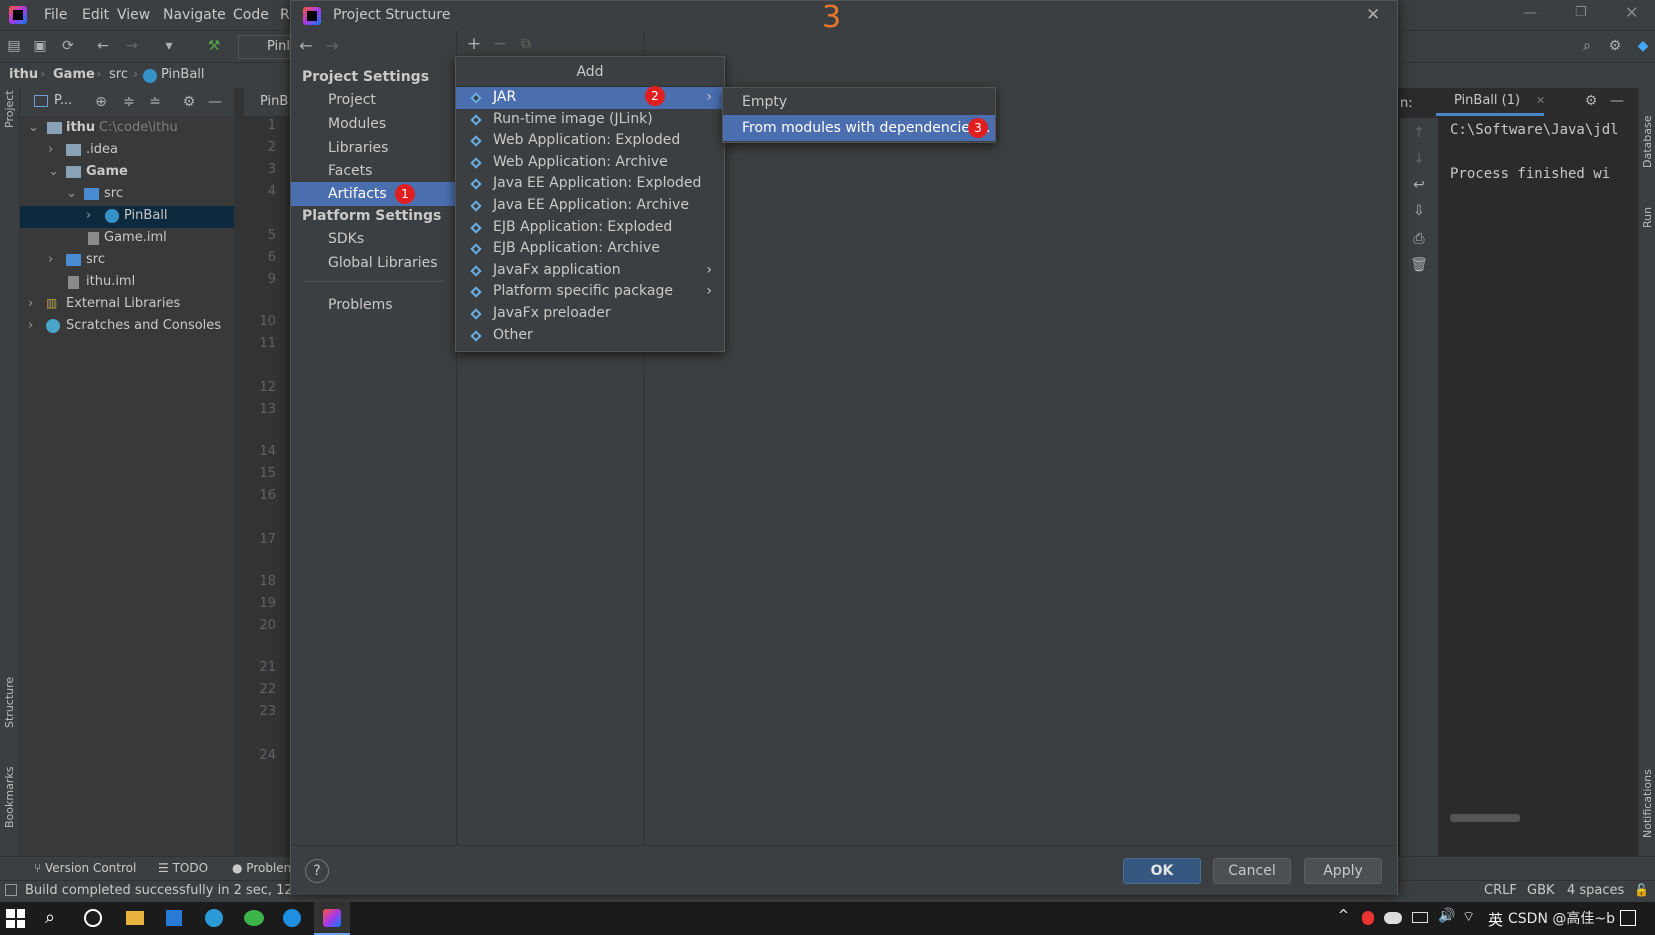 The height and width of the screenshot is (935, 1655). What do you see at coordinates (135, 918) in the screenshot?
I see `file-explorer-icon` at bounding box center [135, 918].